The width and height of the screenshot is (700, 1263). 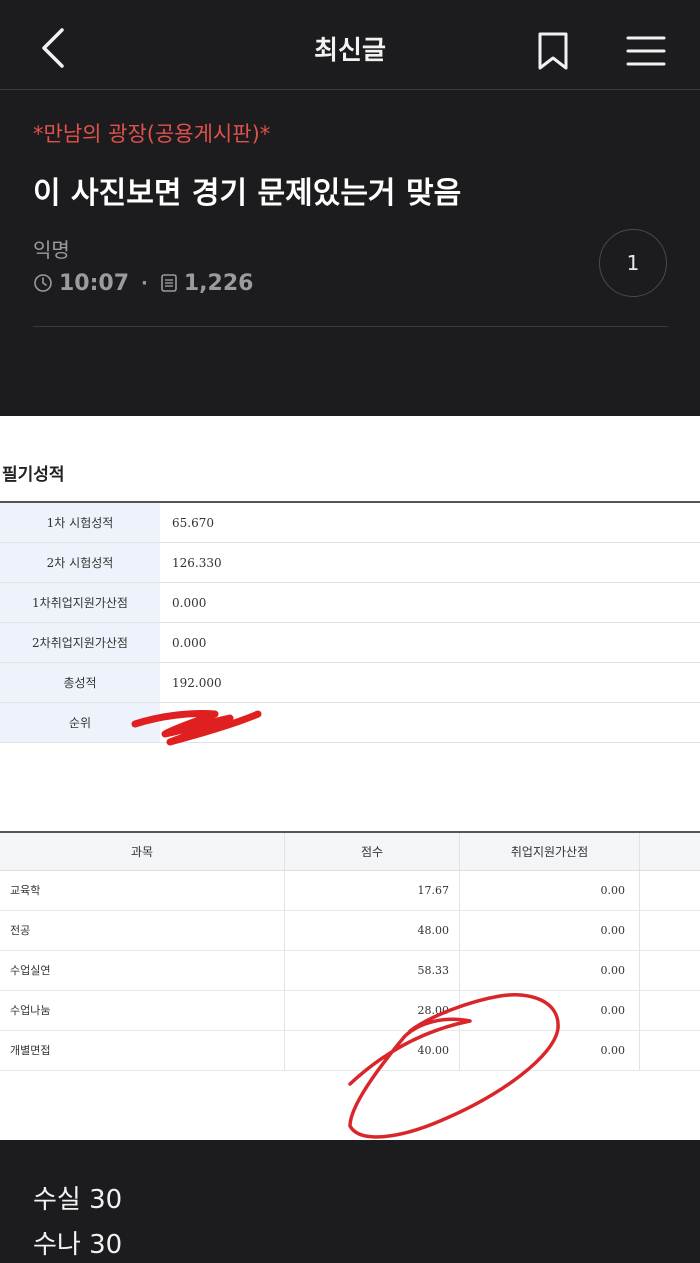 What do you see at coordinates (80, 642) in the screenshot?
I see `score-label: 2차취업지원가산점` at bounding box center [80, 642].